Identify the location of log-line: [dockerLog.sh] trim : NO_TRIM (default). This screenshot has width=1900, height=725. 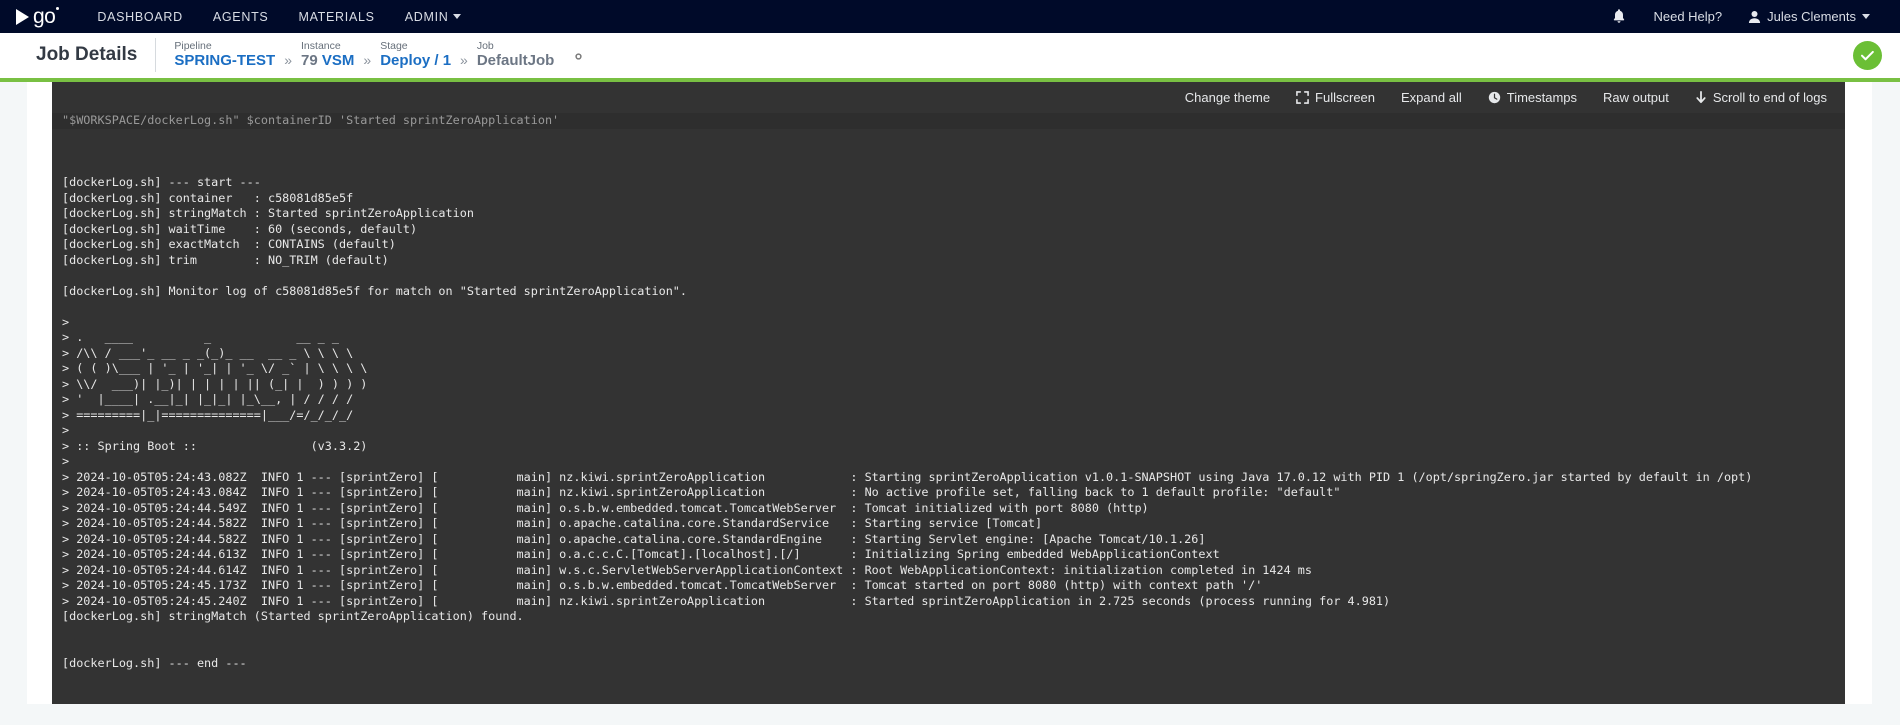
(225, 259).